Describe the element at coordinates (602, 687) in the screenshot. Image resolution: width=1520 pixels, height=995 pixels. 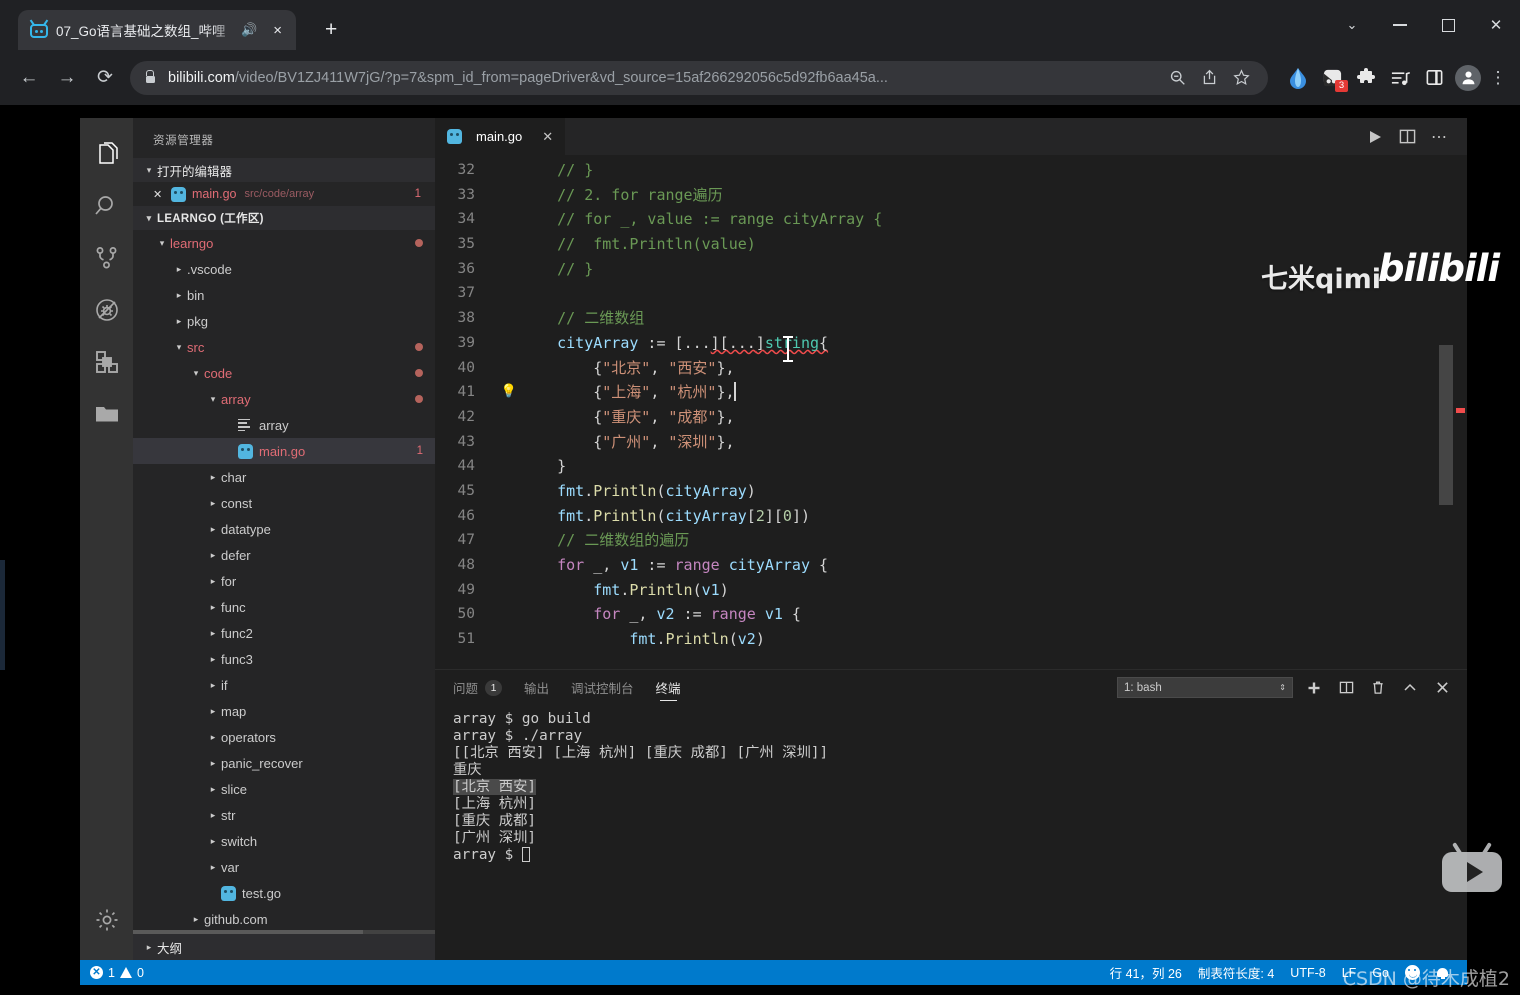
I see `panel-tab-debug-console: 调试控制台` at that location.